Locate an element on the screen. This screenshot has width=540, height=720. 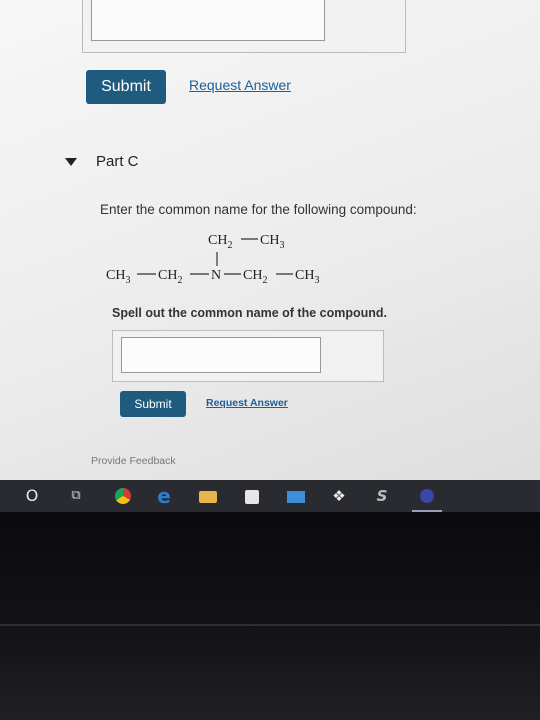
s-app-icon: S is located at coordinates (382, 496).